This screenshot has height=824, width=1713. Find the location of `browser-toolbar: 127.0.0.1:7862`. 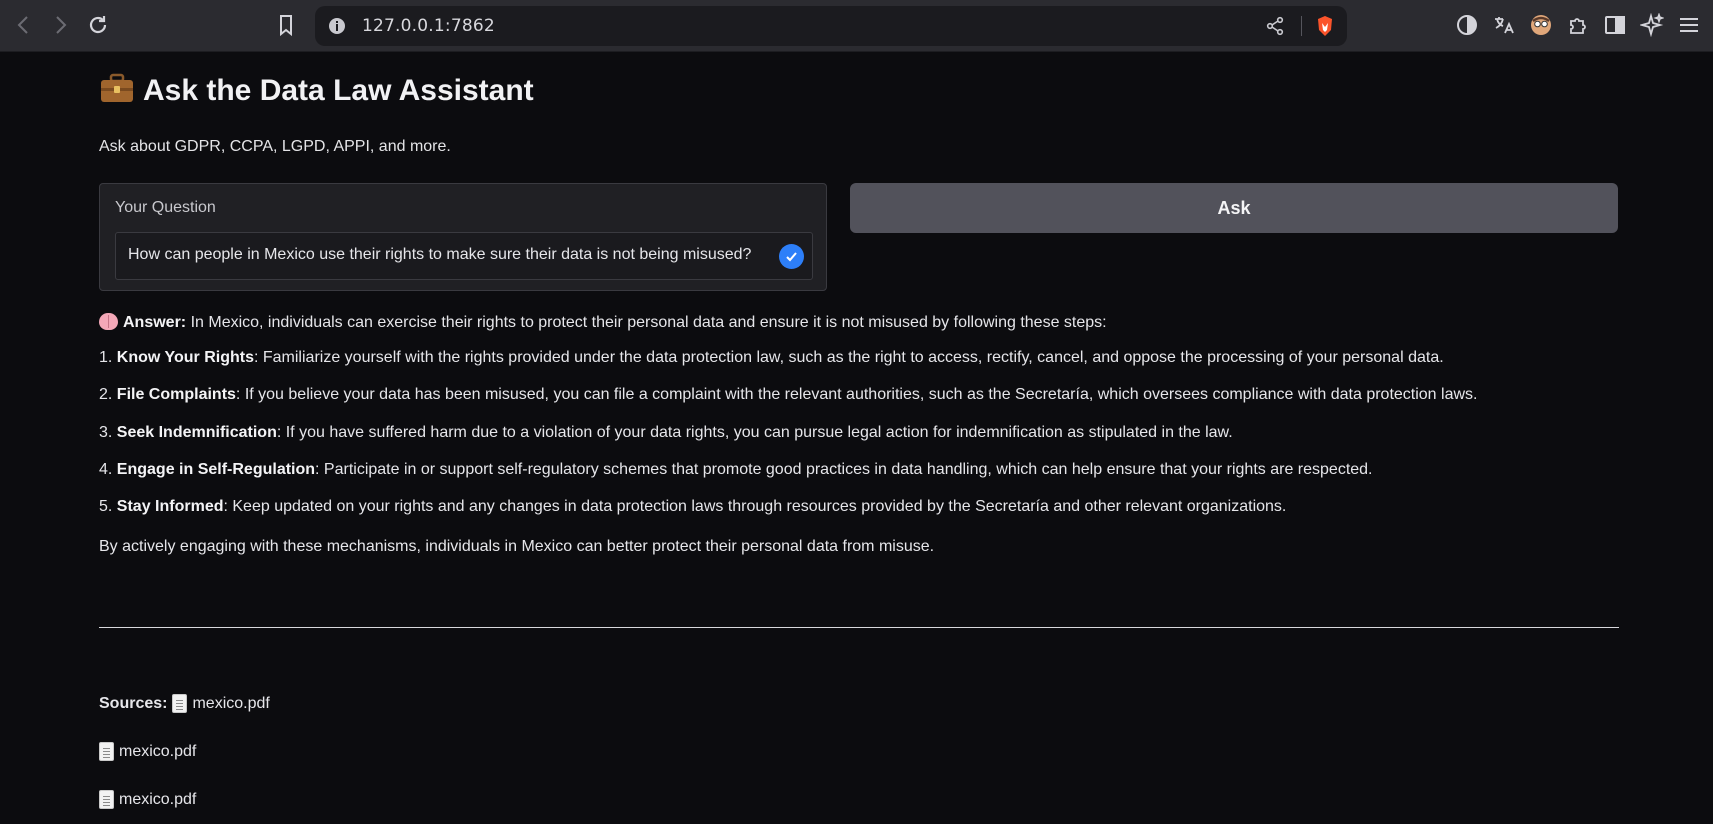

browser-toolbar: 127.0.0.1:7862 is located at coordinates (856, 26).